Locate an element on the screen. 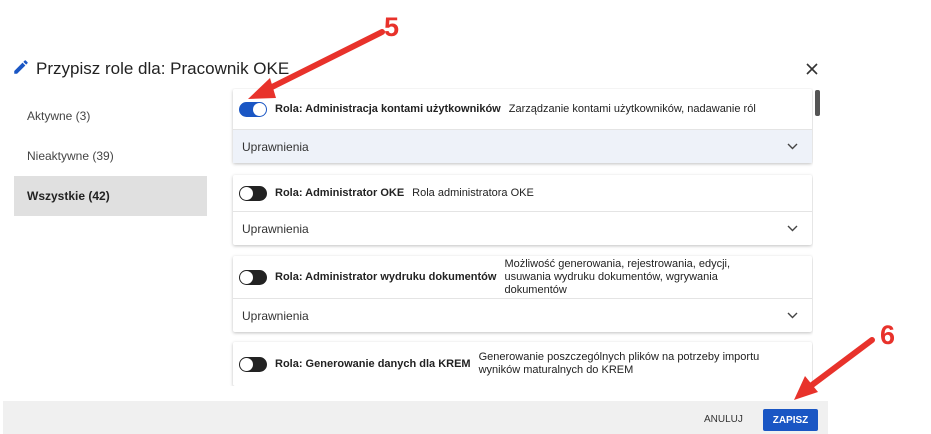 Image resolution: width=931 pixels, height=434 pixels. arrow-to-toggle is located at coordinates (316, 64).